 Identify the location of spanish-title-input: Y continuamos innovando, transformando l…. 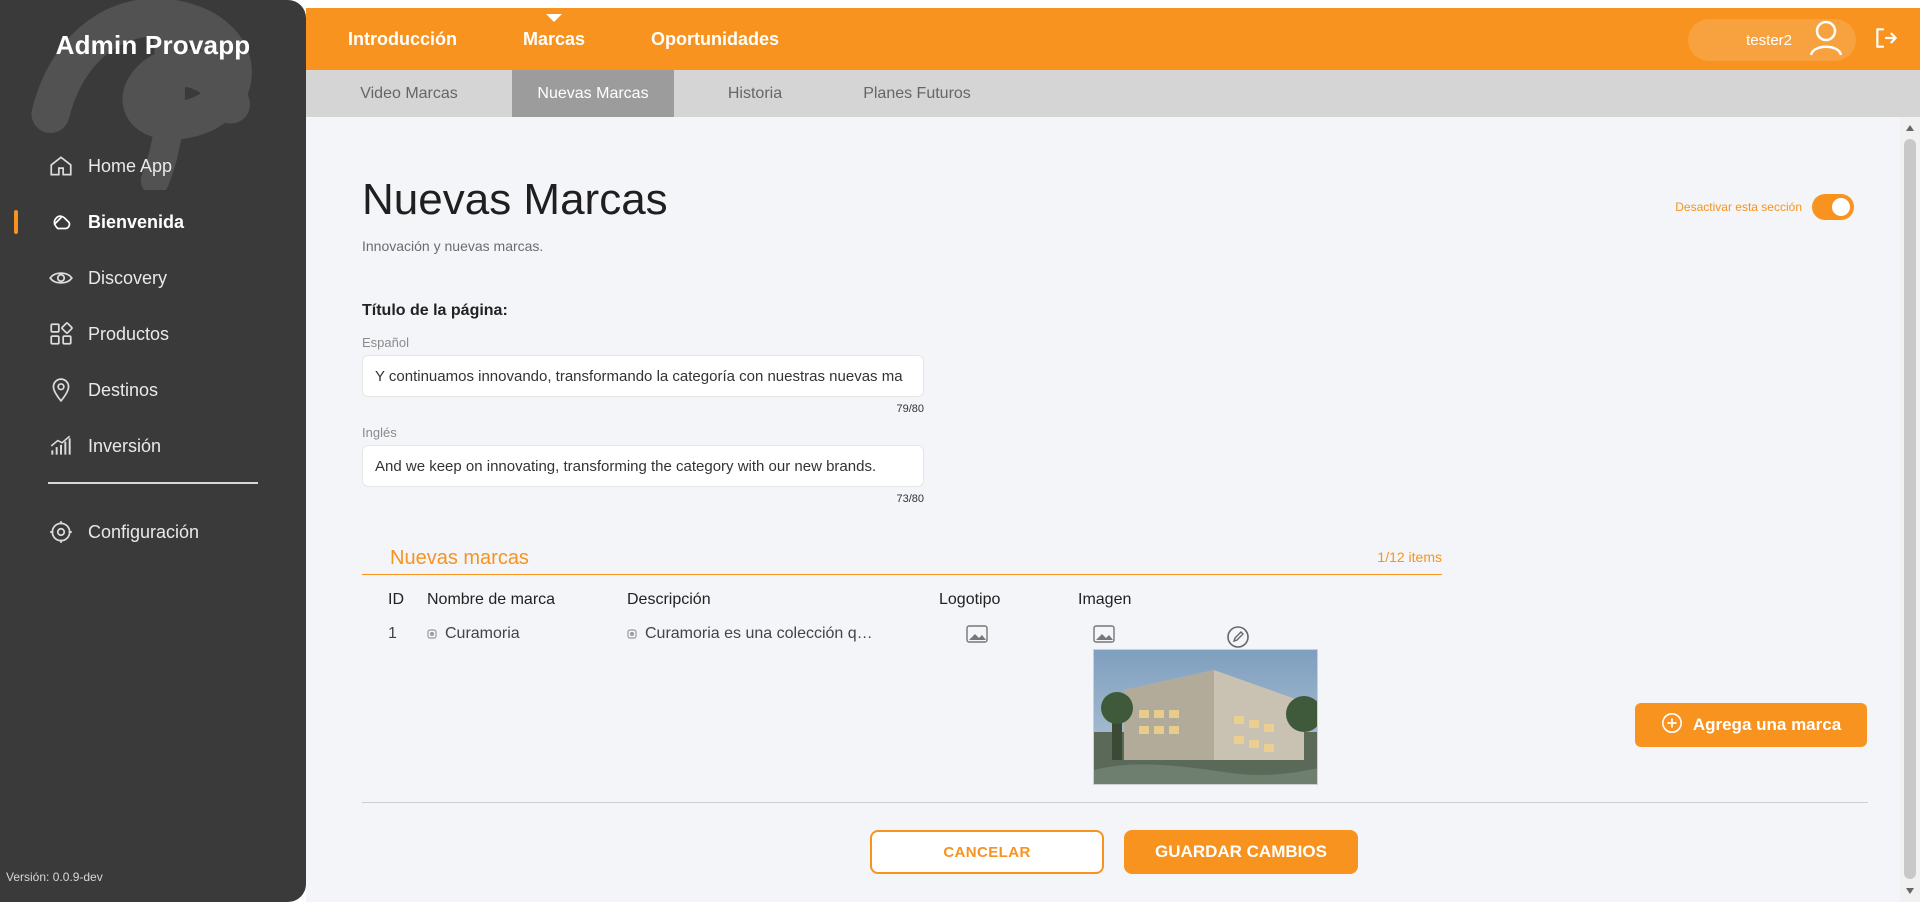
(643, 376).